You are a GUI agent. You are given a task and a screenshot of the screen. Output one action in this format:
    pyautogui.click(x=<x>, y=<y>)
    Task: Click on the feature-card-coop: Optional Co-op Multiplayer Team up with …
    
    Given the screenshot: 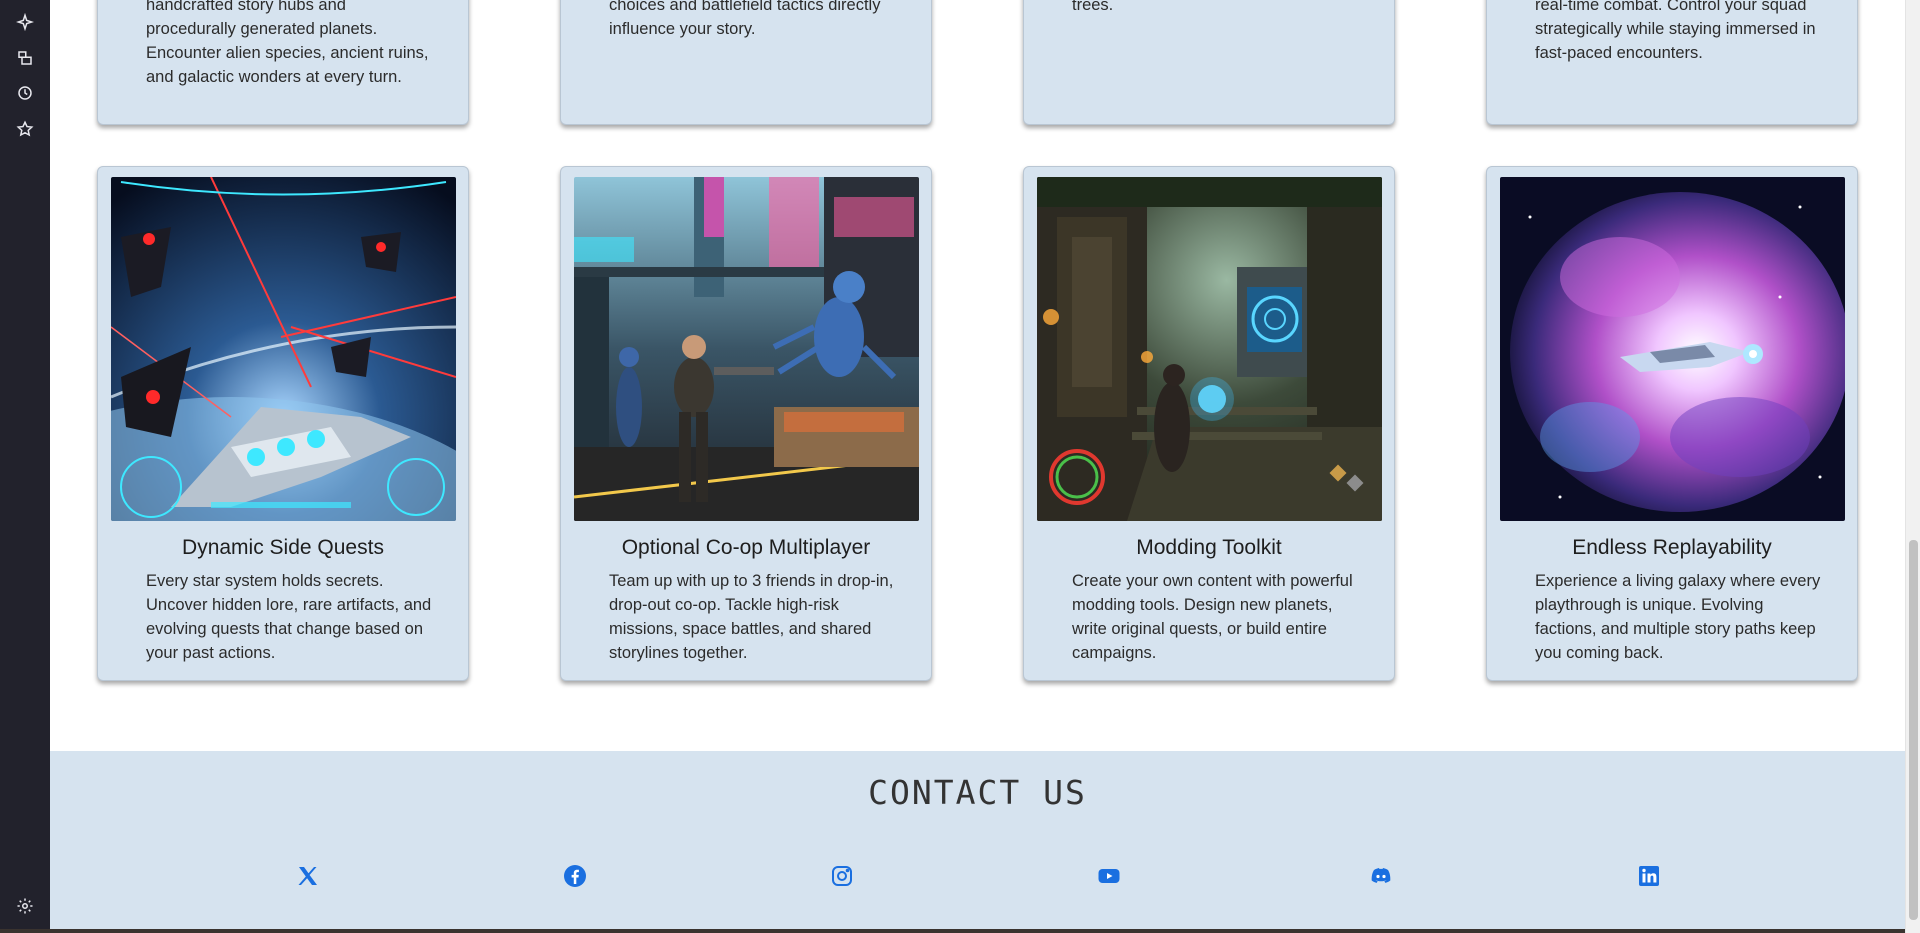 What is the action you would take?
    pyautogui.click(x=746, y=423)
    